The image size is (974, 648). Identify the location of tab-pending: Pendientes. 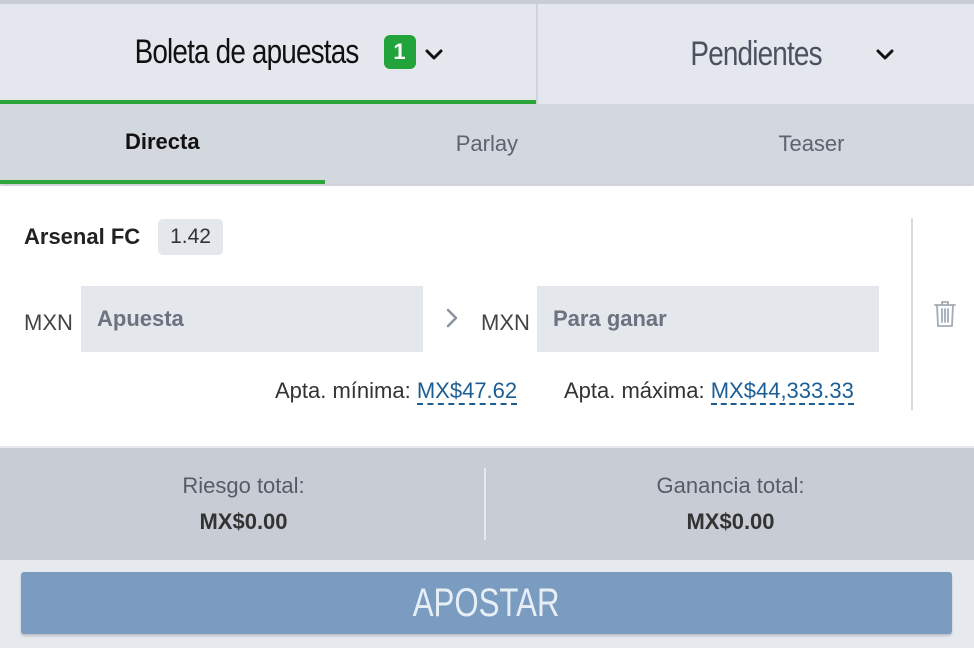
(755, 54).